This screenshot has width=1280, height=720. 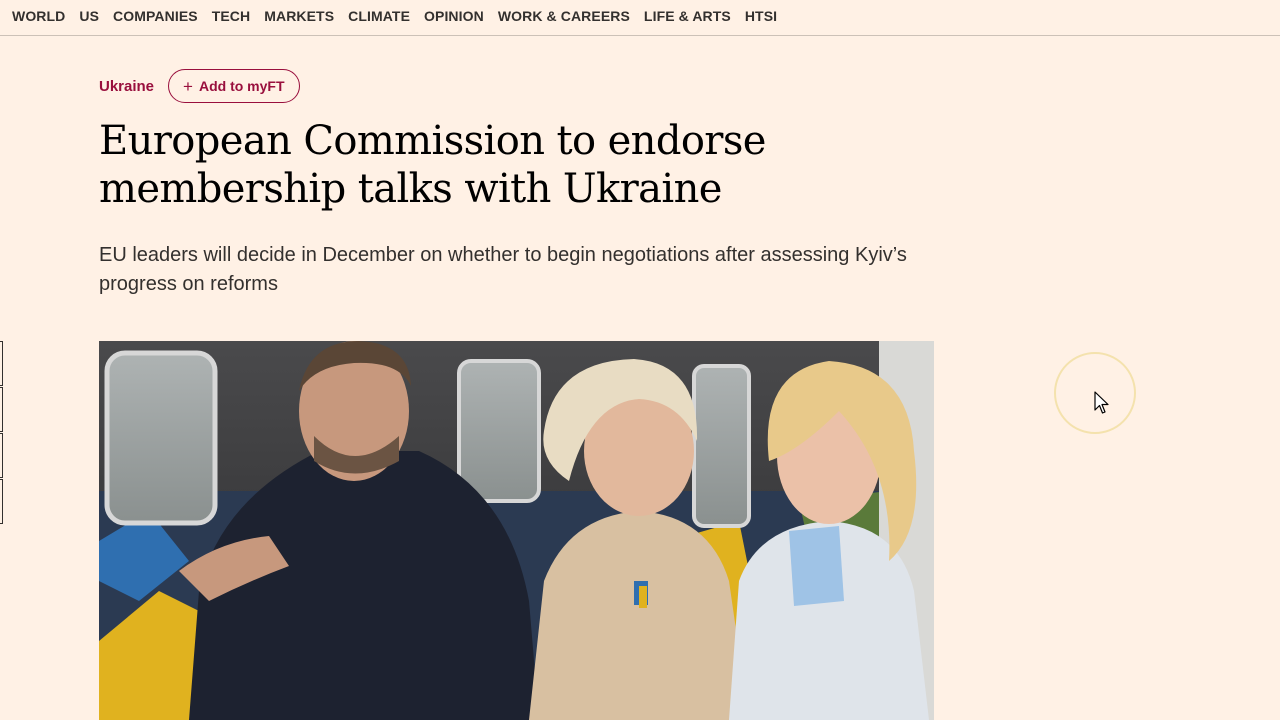 What do you see at coordinates (241, 86) in the screenshot?
I see `add-to-myft-label: Add to myFT` at bounding box center [241, 86].